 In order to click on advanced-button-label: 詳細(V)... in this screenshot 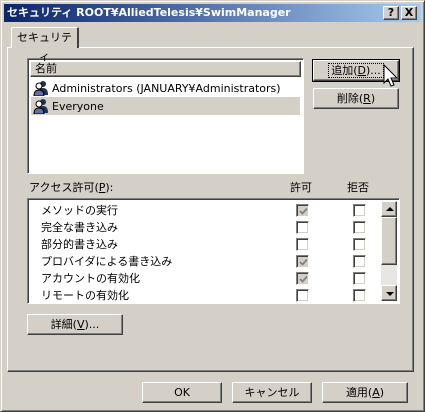, I will do `click(75, 324)`.